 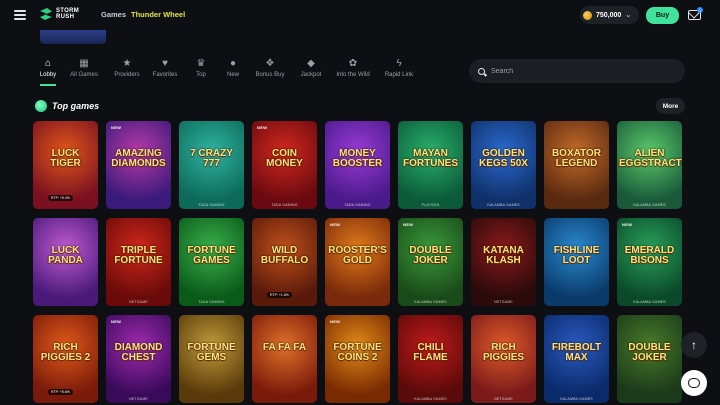 I want to click on logo: STORM RUSH, so click(x=59, y=14).